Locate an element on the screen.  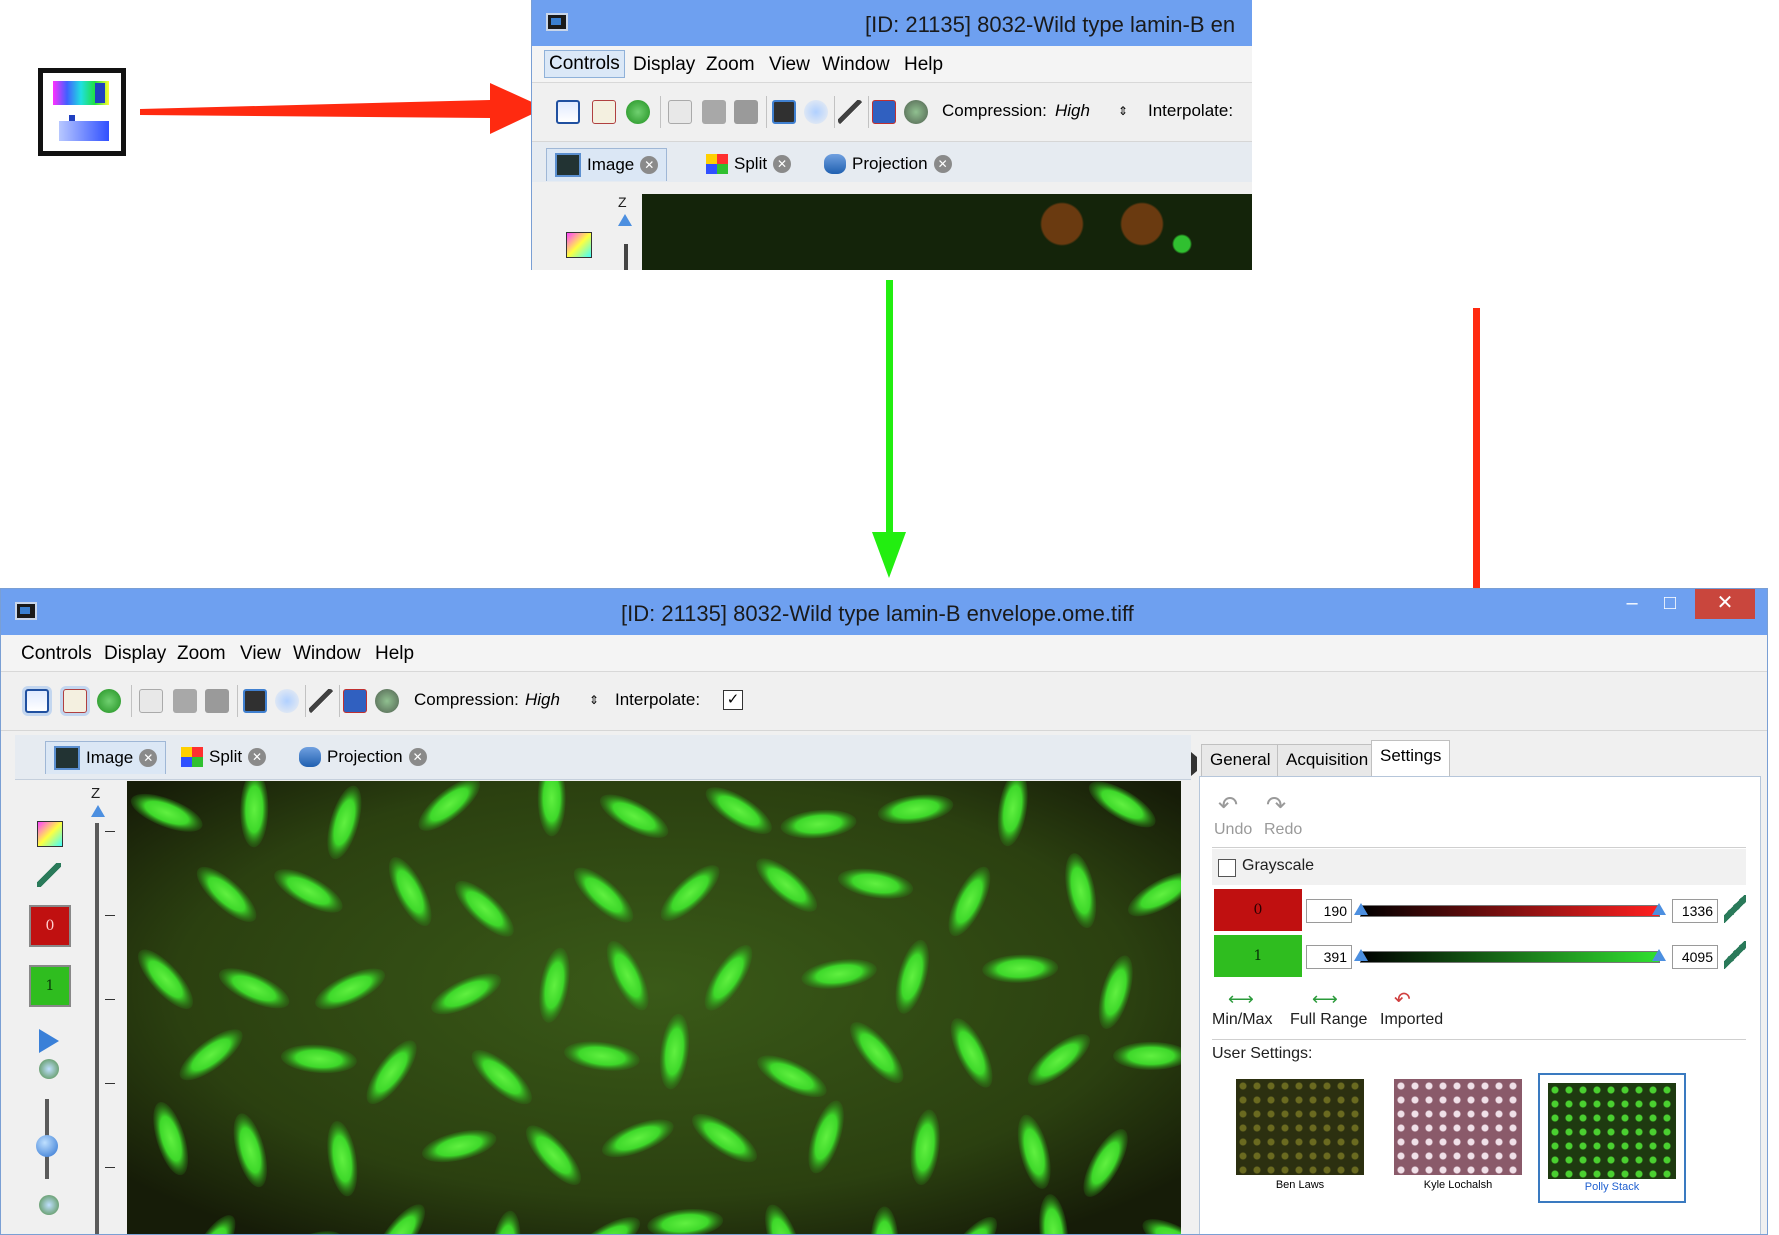
zoom-slider-thumb is located at coordinates (47, 1146).